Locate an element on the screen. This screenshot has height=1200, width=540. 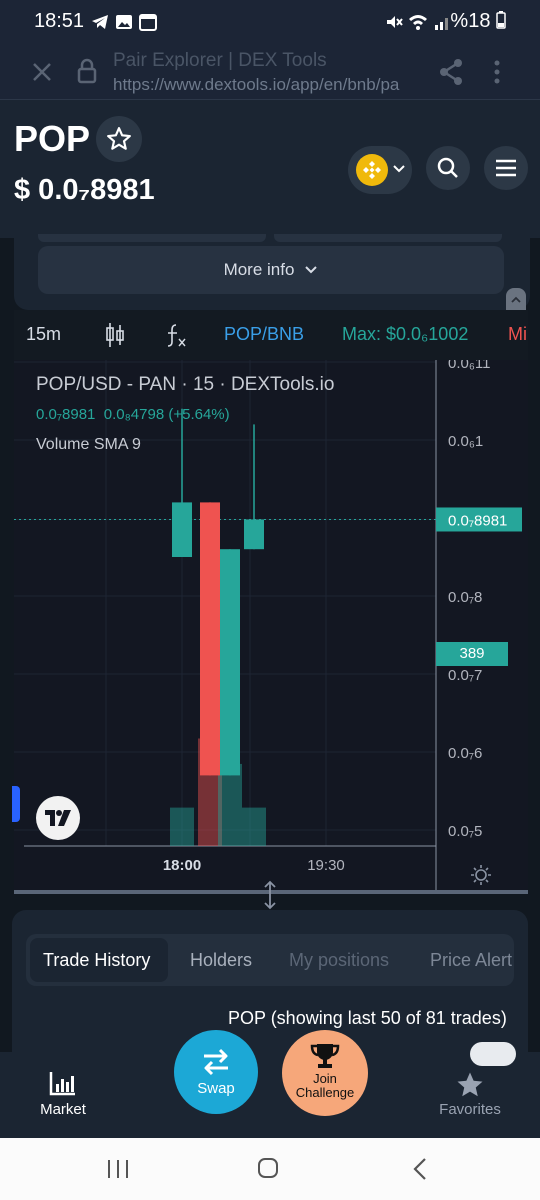
swap-label: Swap is located at coordinates (216, 1088).